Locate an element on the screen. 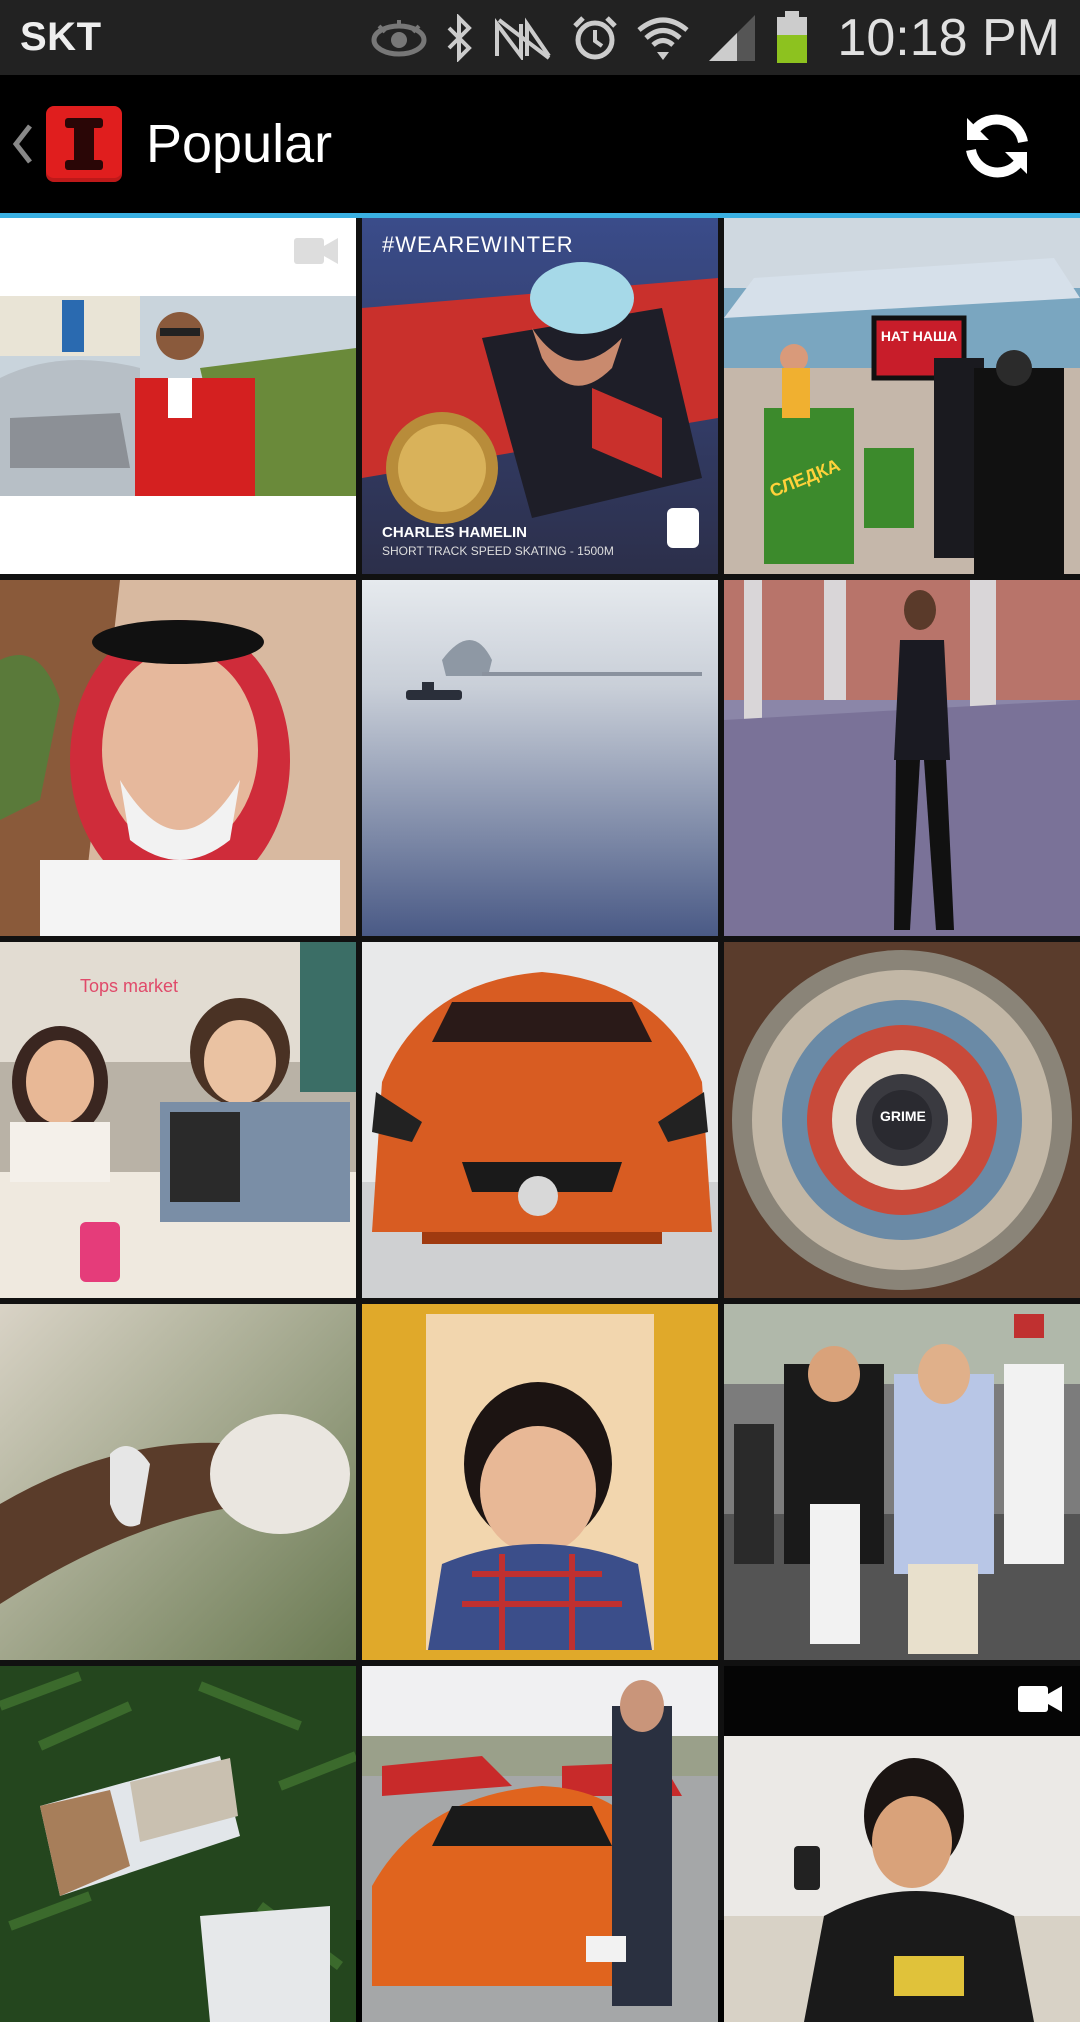 The width and height of the screenshot is (1080, 2022). clock-time: 10:18 PM is located at coordinates (948, 37).